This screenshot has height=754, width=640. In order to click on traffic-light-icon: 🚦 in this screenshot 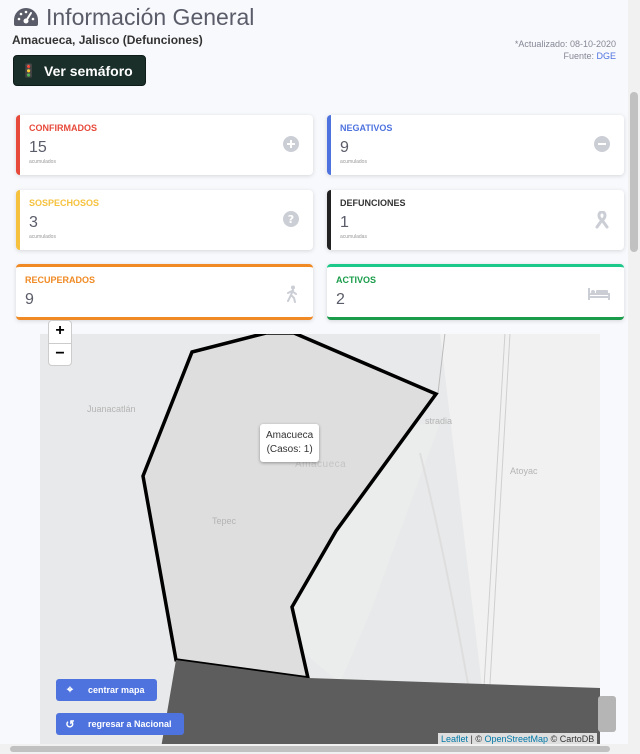, I will do `click(29, 70)`.